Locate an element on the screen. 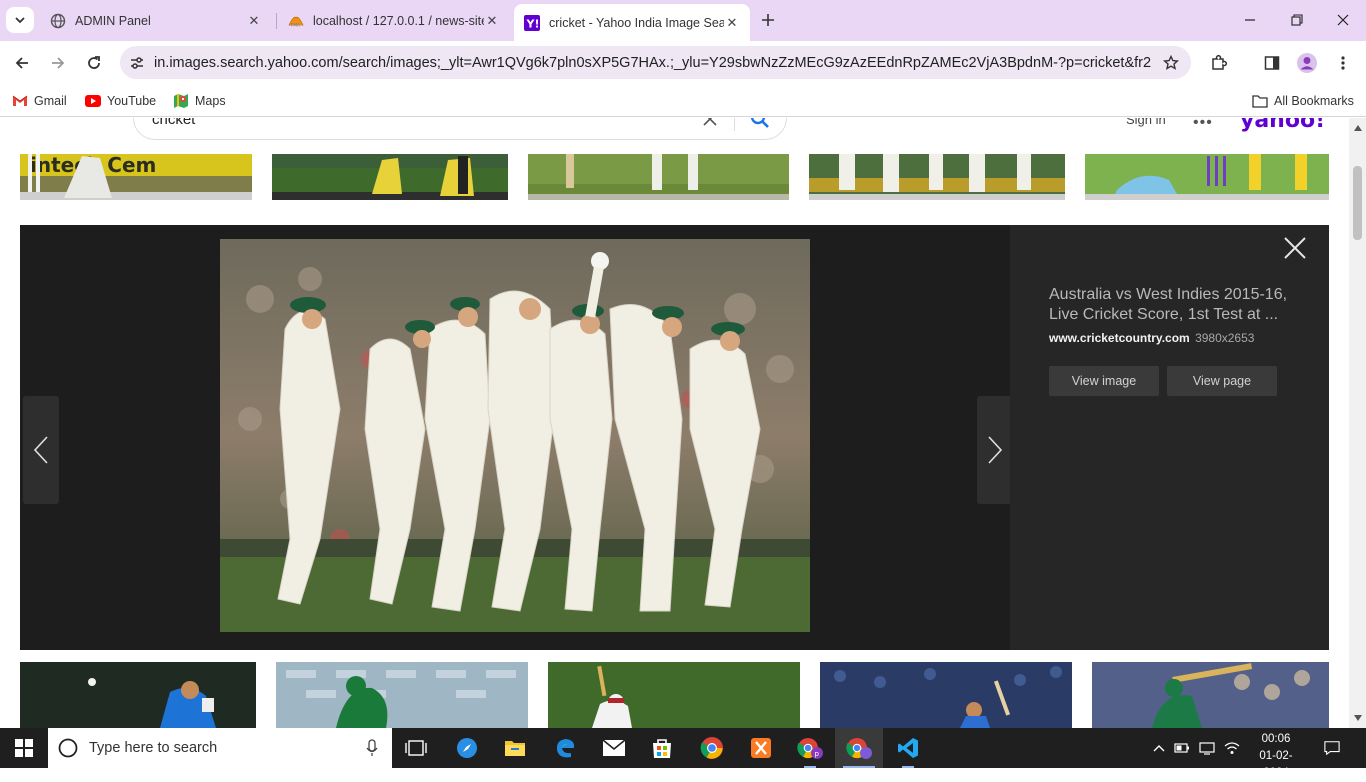  start-button is located at coordinates (24, 748).